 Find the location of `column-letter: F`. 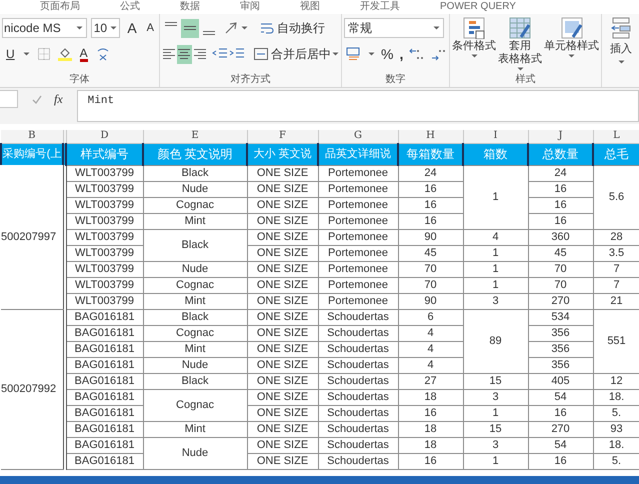

column-letter: F is located at coordinates (282, 136).